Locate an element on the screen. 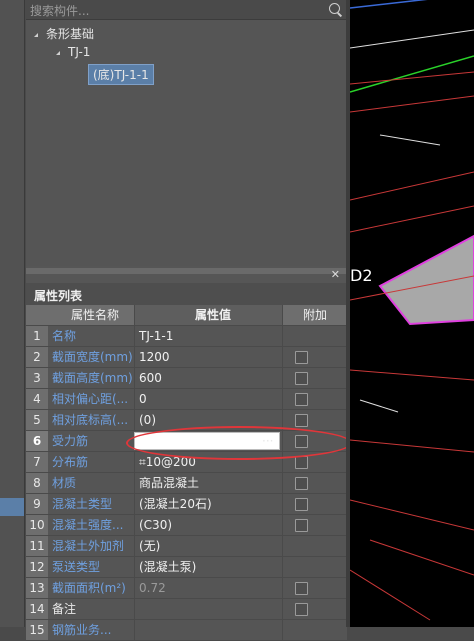 The width and height of the screenshot is (474, 641). row-index: 1 is located at coordinates (37, 336).